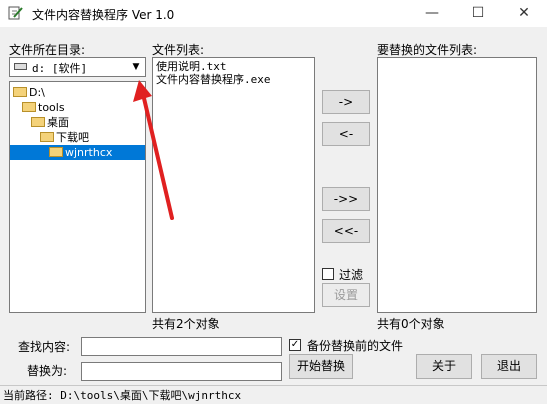 Image resolution: width=547 pixels, height=404 pixels. What do you see at coordinates (103, 15) in the screenshot?
I see `window-title: 文件内容替换程序 Ver 1.0` at bounding box center [103, 15].